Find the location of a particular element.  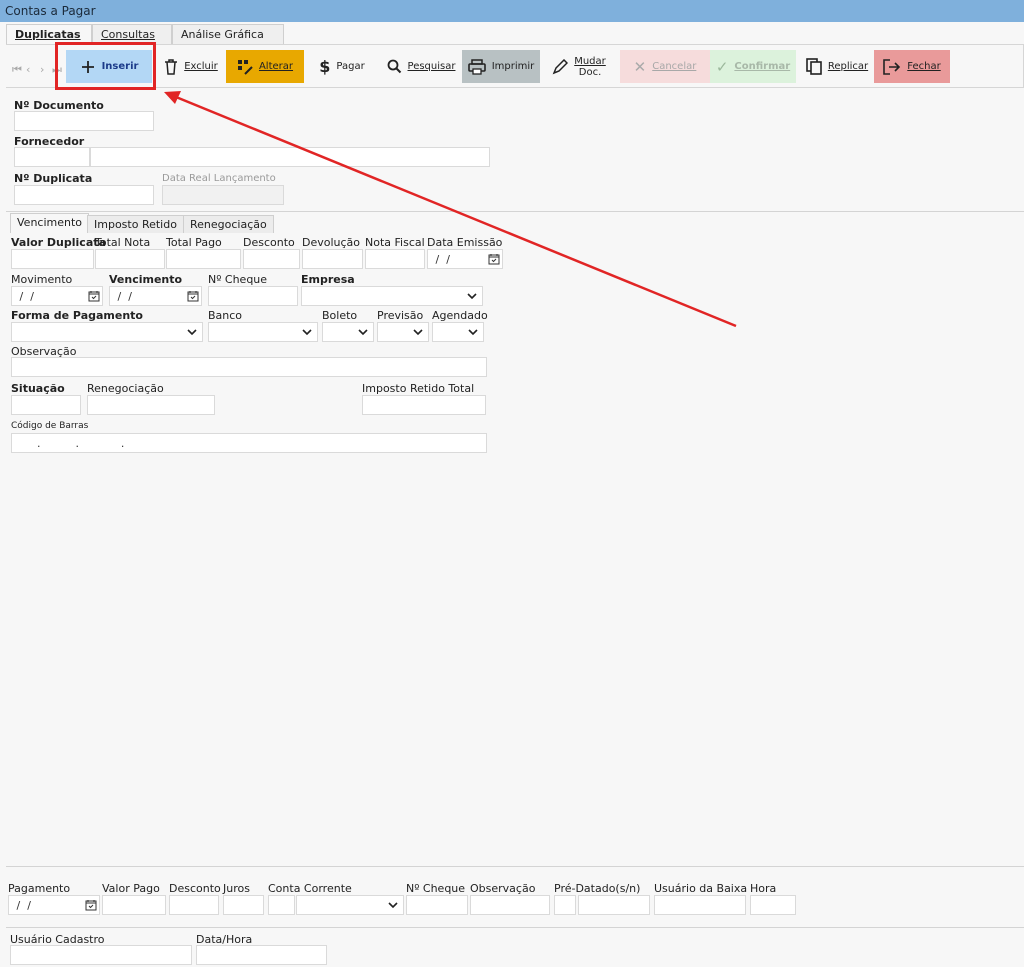

forma-pagamento-select is located at coordinates (107, 332).